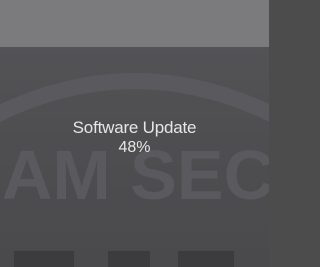 The height and width of the screenshot is (267, 320). What do you see at coordinates (134, 23) in the screenshot?
I see `top-band` at bounding box center [134, 23].